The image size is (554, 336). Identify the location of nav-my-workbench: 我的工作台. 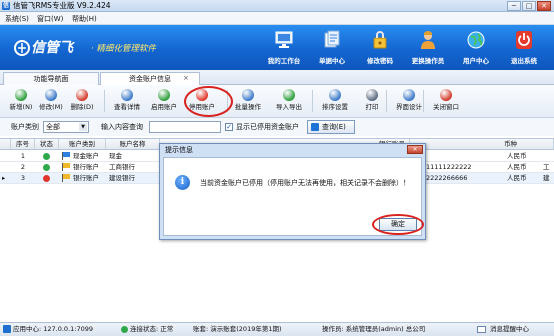
(284, 49).